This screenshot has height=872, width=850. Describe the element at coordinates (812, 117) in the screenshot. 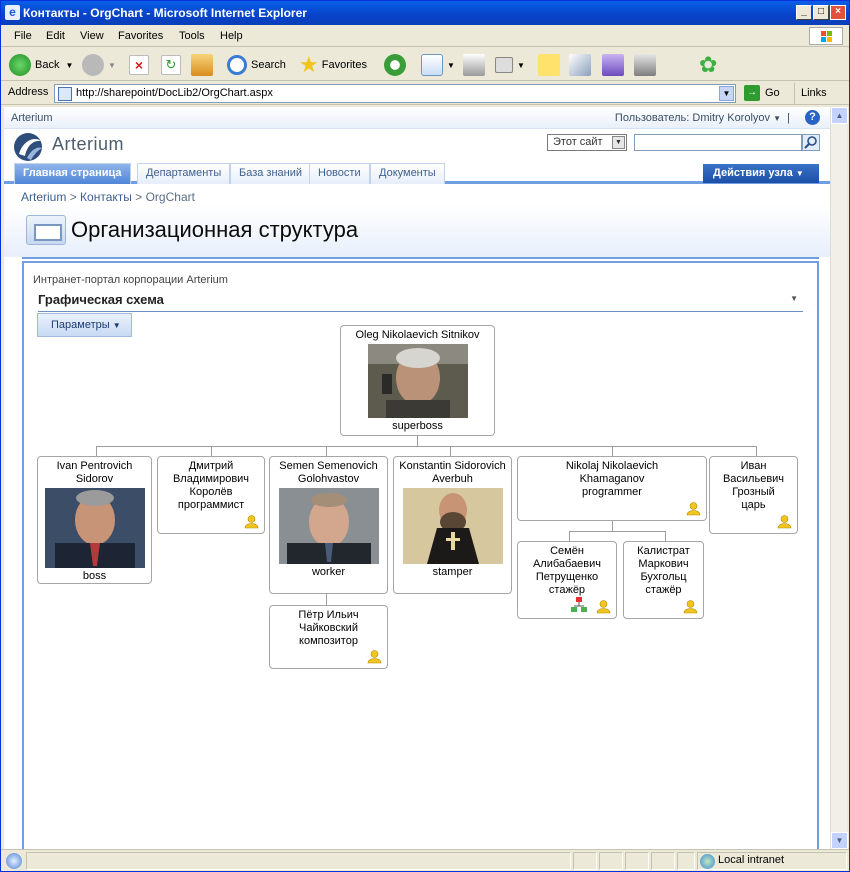

I see `help-icon: ?` at that location.